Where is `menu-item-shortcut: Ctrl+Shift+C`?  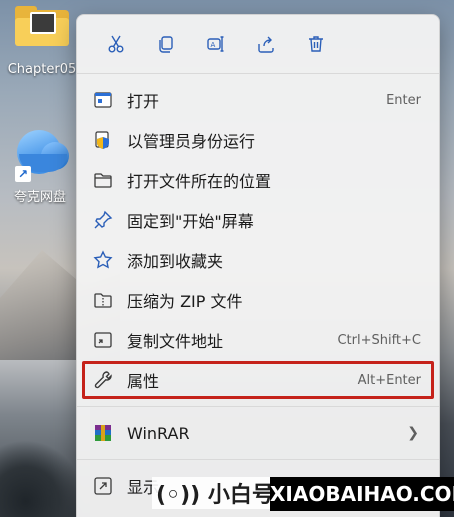
menu-item-shortcut: Ctrl+Shift+C is located at coordinates (379, 340).